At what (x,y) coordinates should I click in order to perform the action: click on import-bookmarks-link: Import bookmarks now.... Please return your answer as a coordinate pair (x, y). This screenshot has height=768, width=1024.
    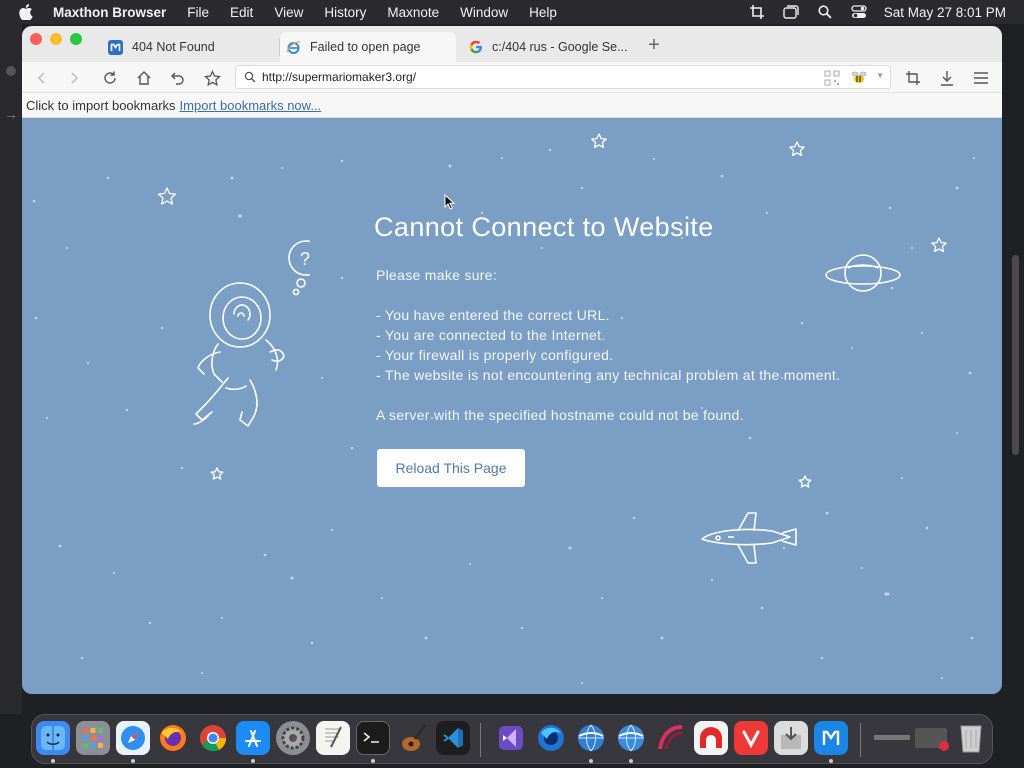
    Looking at the image, I should click on (251, 105).